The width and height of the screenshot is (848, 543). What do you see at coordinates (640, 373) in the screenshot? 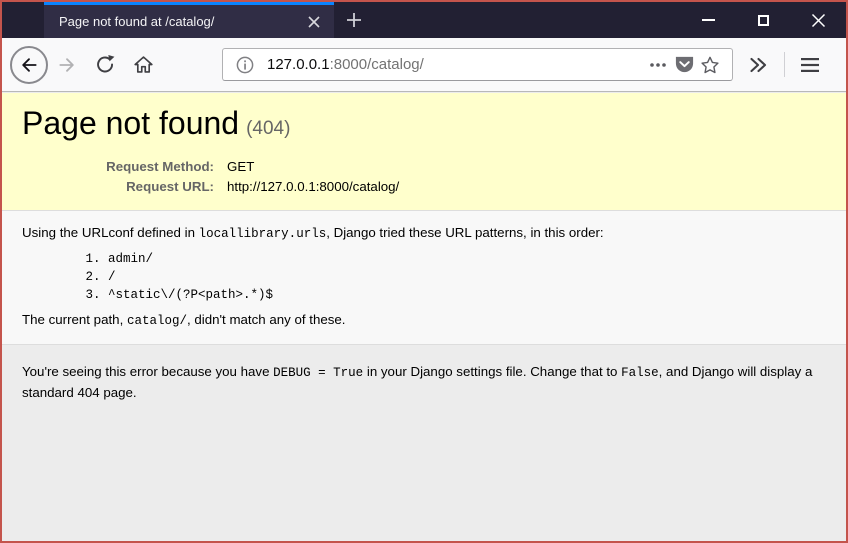
I see `debug-false-code: False` at bounding box center [640, 373].